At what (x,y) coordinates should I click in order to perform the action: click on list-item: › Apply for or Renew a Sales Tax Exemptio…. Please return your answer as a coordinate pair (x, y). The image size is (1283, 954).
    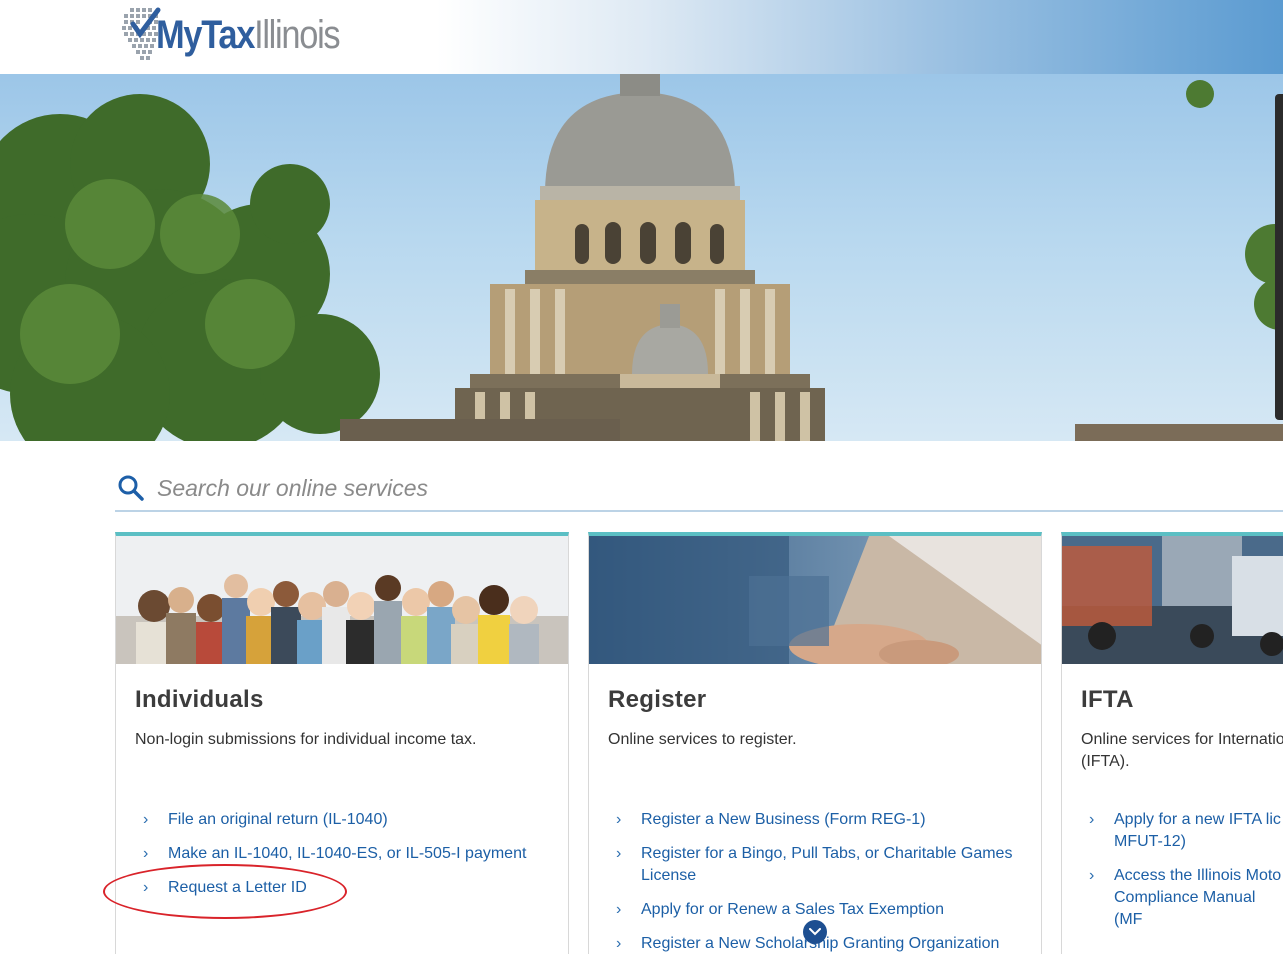
    Looking at the image, I should click on (823, 910).